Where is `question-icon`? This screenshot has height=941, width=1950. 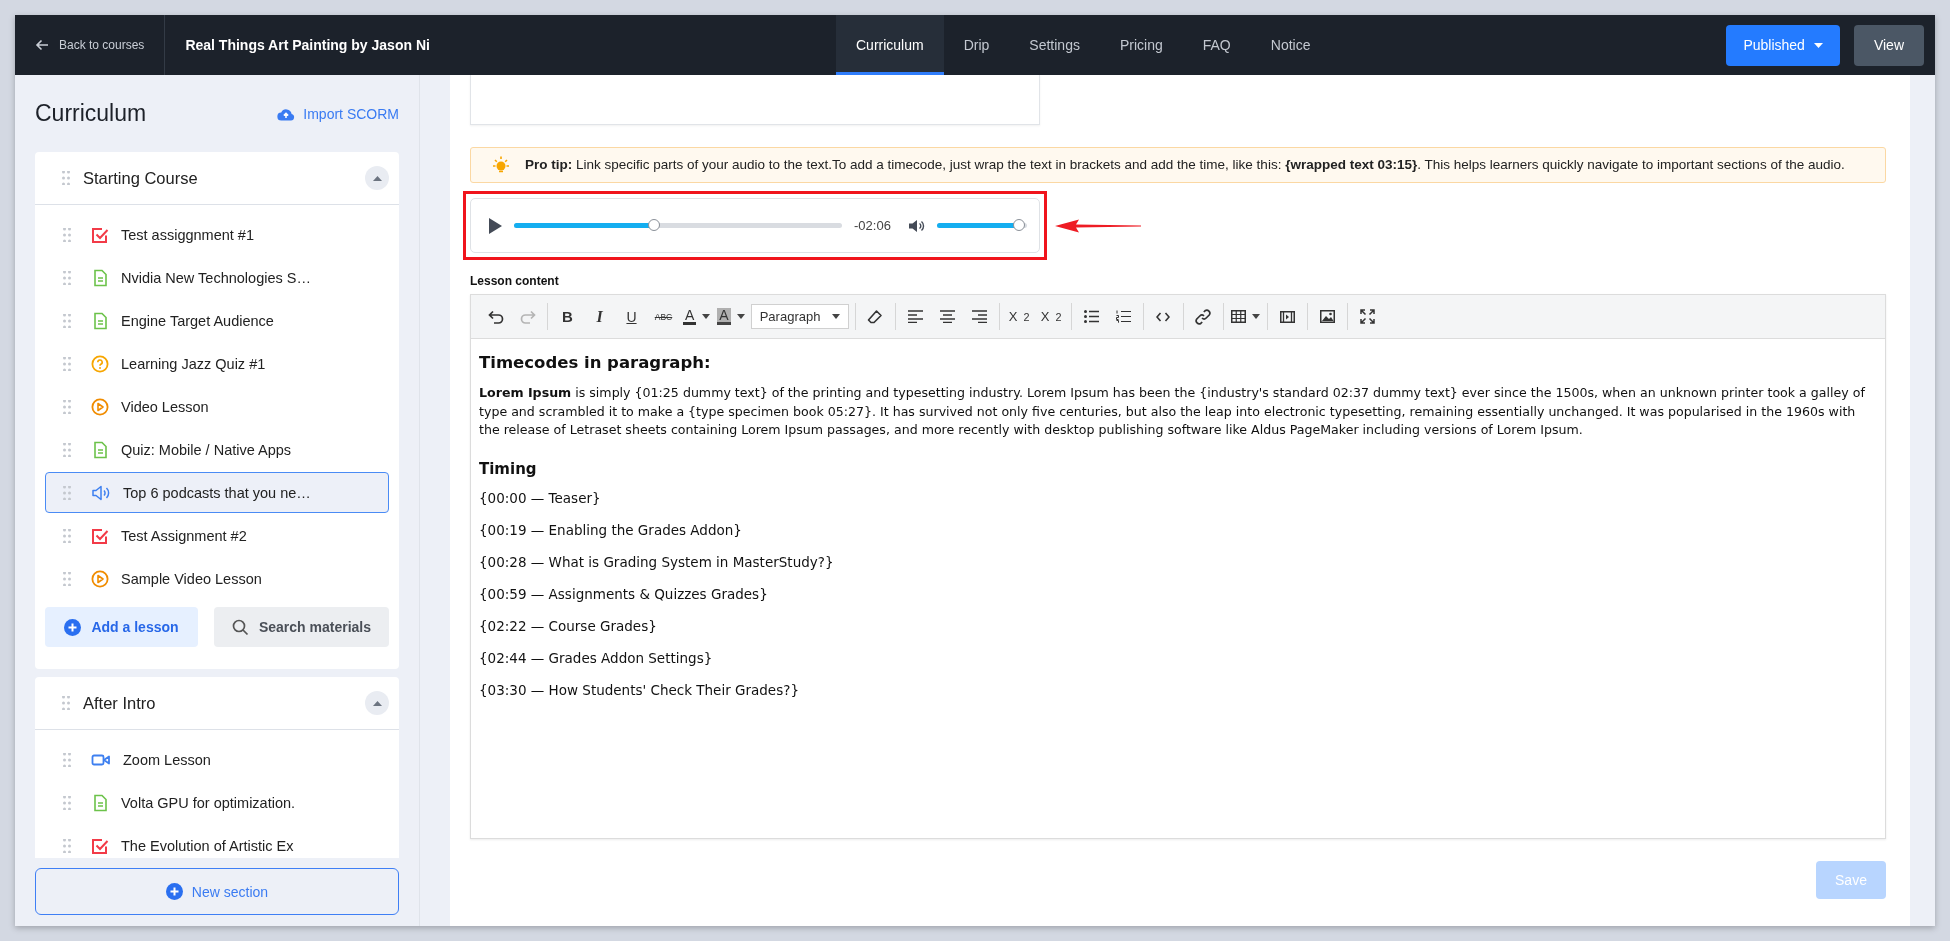
question-icon is located at coordinates (100, 363).